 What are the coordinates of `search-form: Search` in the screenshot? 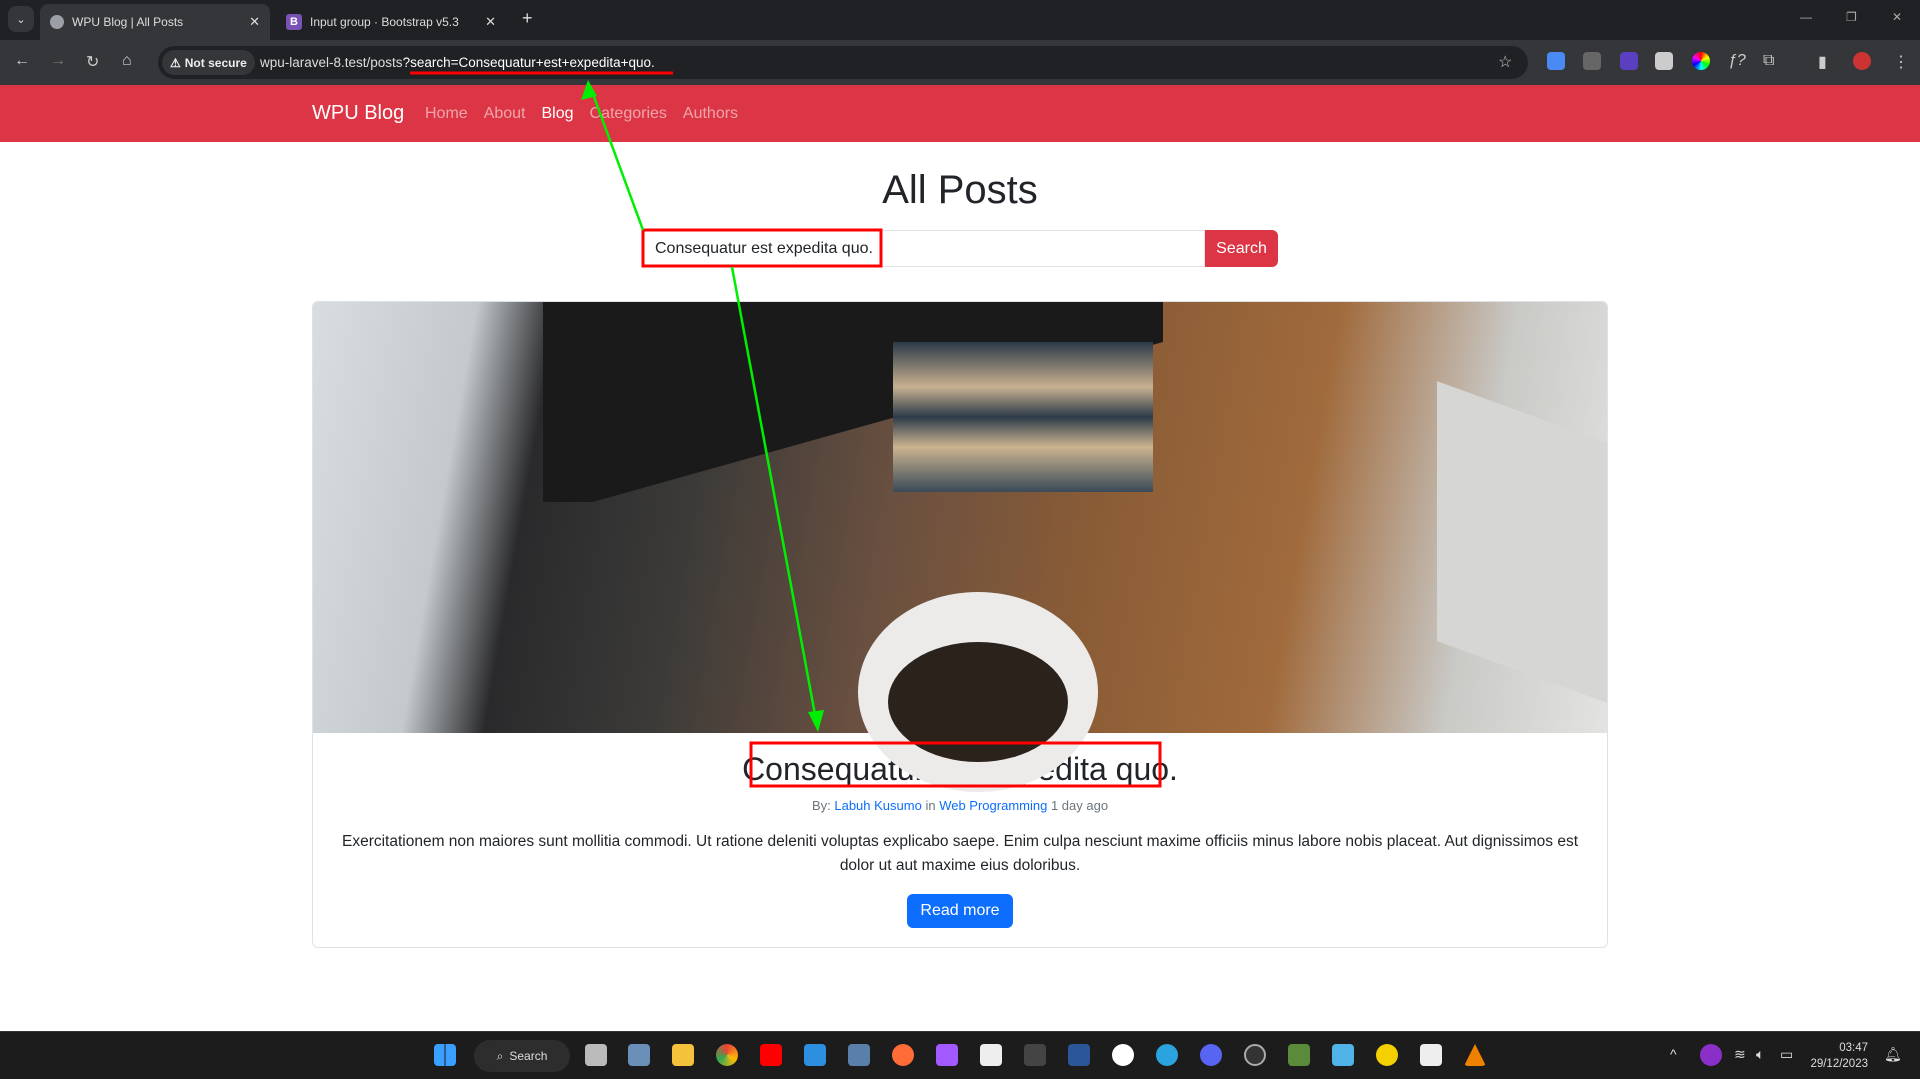 It's located at (960, 248).